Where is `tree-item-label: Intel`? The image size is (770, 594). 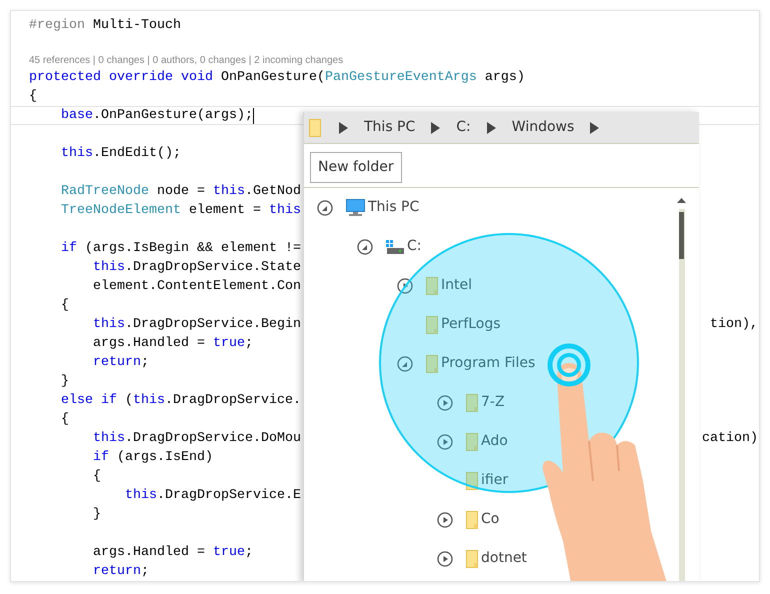 tree-item-label: Intel is located at coordinates (456, 285).